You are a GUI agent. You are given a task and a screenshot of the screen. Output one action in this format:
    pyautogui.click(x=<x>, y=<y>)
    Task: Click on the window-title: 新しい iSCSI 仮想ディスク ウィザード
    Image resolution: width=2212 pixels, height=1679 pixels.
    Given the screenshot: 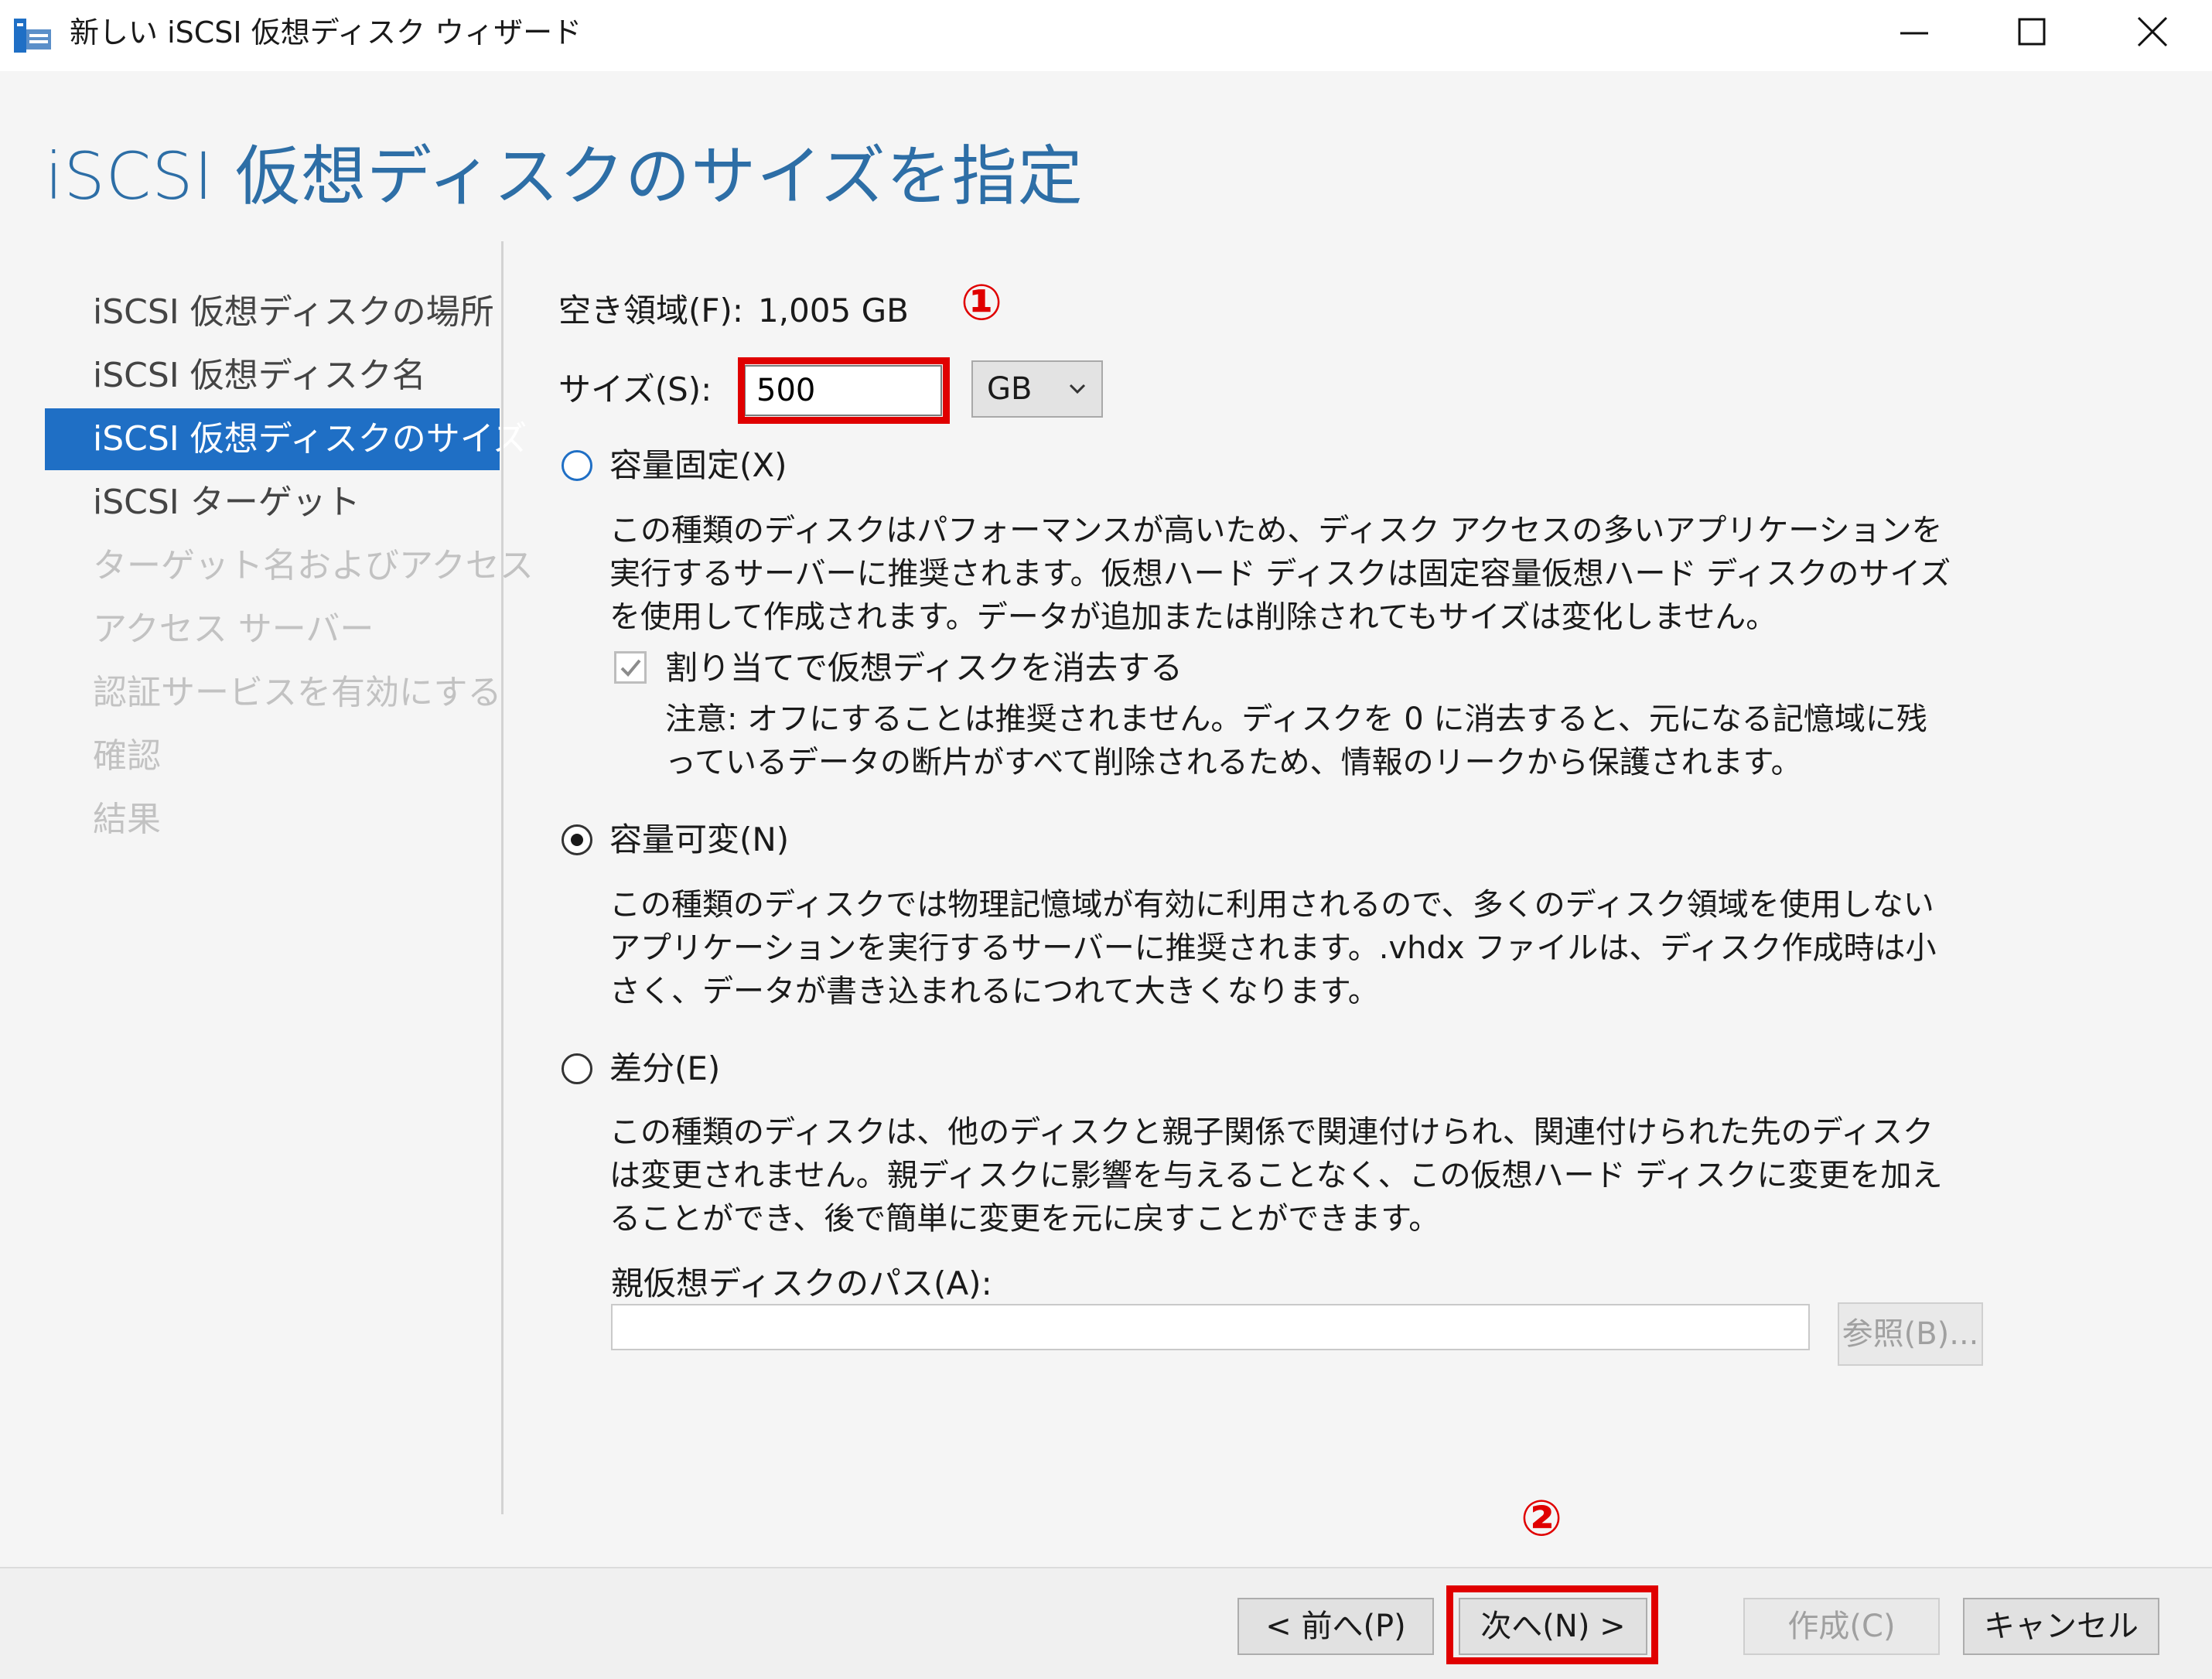 What is the action you would take?
    pyautogui.click(x=326, y=32)
    